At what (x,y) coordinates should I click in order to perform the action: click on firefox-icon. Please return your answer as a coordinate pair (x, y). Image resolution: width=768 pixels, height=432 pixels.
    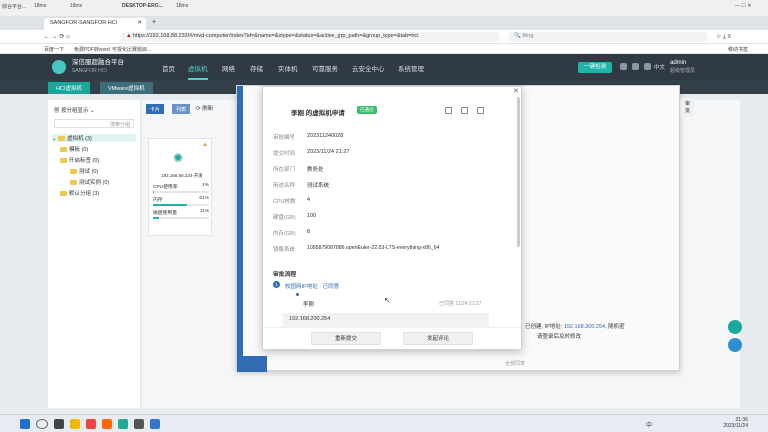
    Looking at the image, I should click on (107, 424).